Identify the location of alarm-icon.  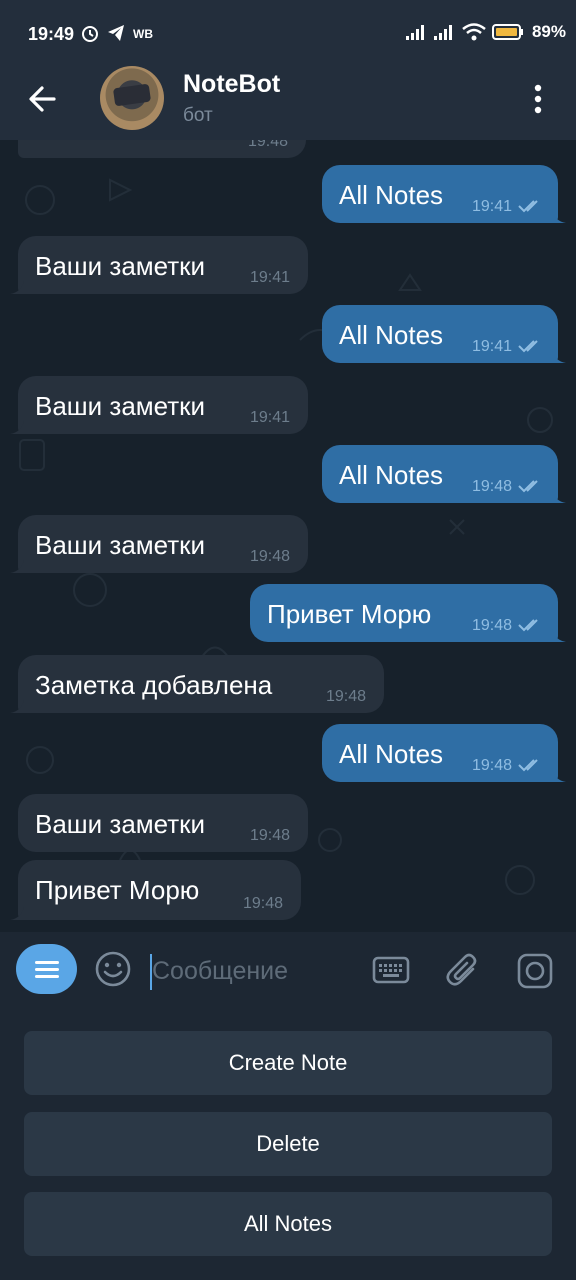
(90, 34).